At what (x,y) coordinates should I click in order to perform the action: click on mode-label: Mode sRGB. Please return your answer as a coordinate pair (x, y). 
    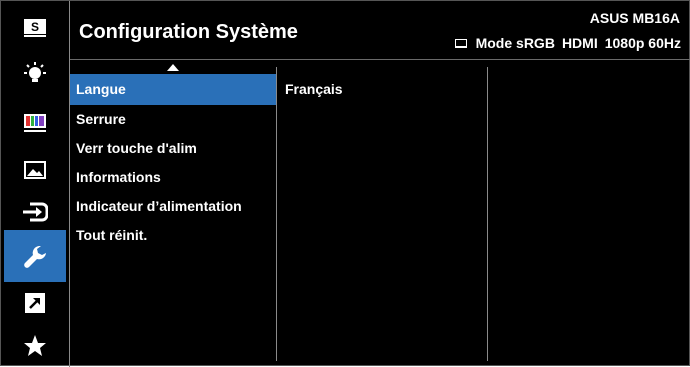
    Looking at the image, I should click on (515, 43).